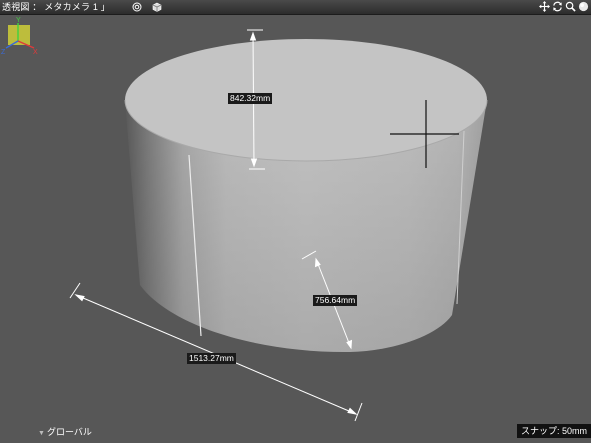  Describe the element at coordinates (69, 432) in the screenshot. I see `coordinate-mode-label: グローバル` at that location.